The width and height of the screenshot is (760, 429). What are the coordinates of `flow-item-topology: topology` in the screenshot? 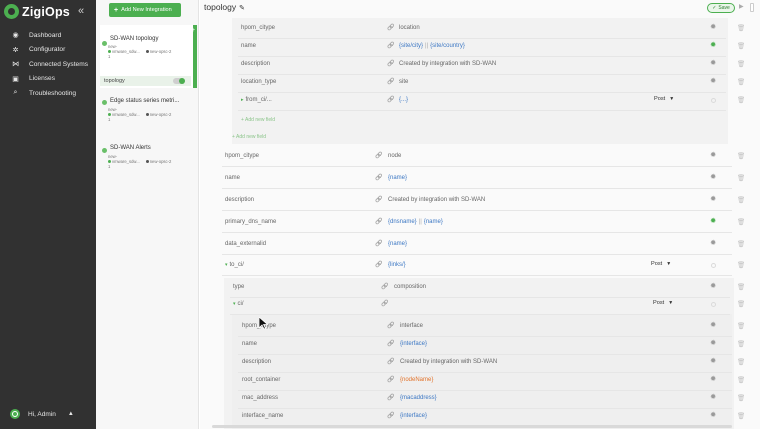 It's located at (145, 81).